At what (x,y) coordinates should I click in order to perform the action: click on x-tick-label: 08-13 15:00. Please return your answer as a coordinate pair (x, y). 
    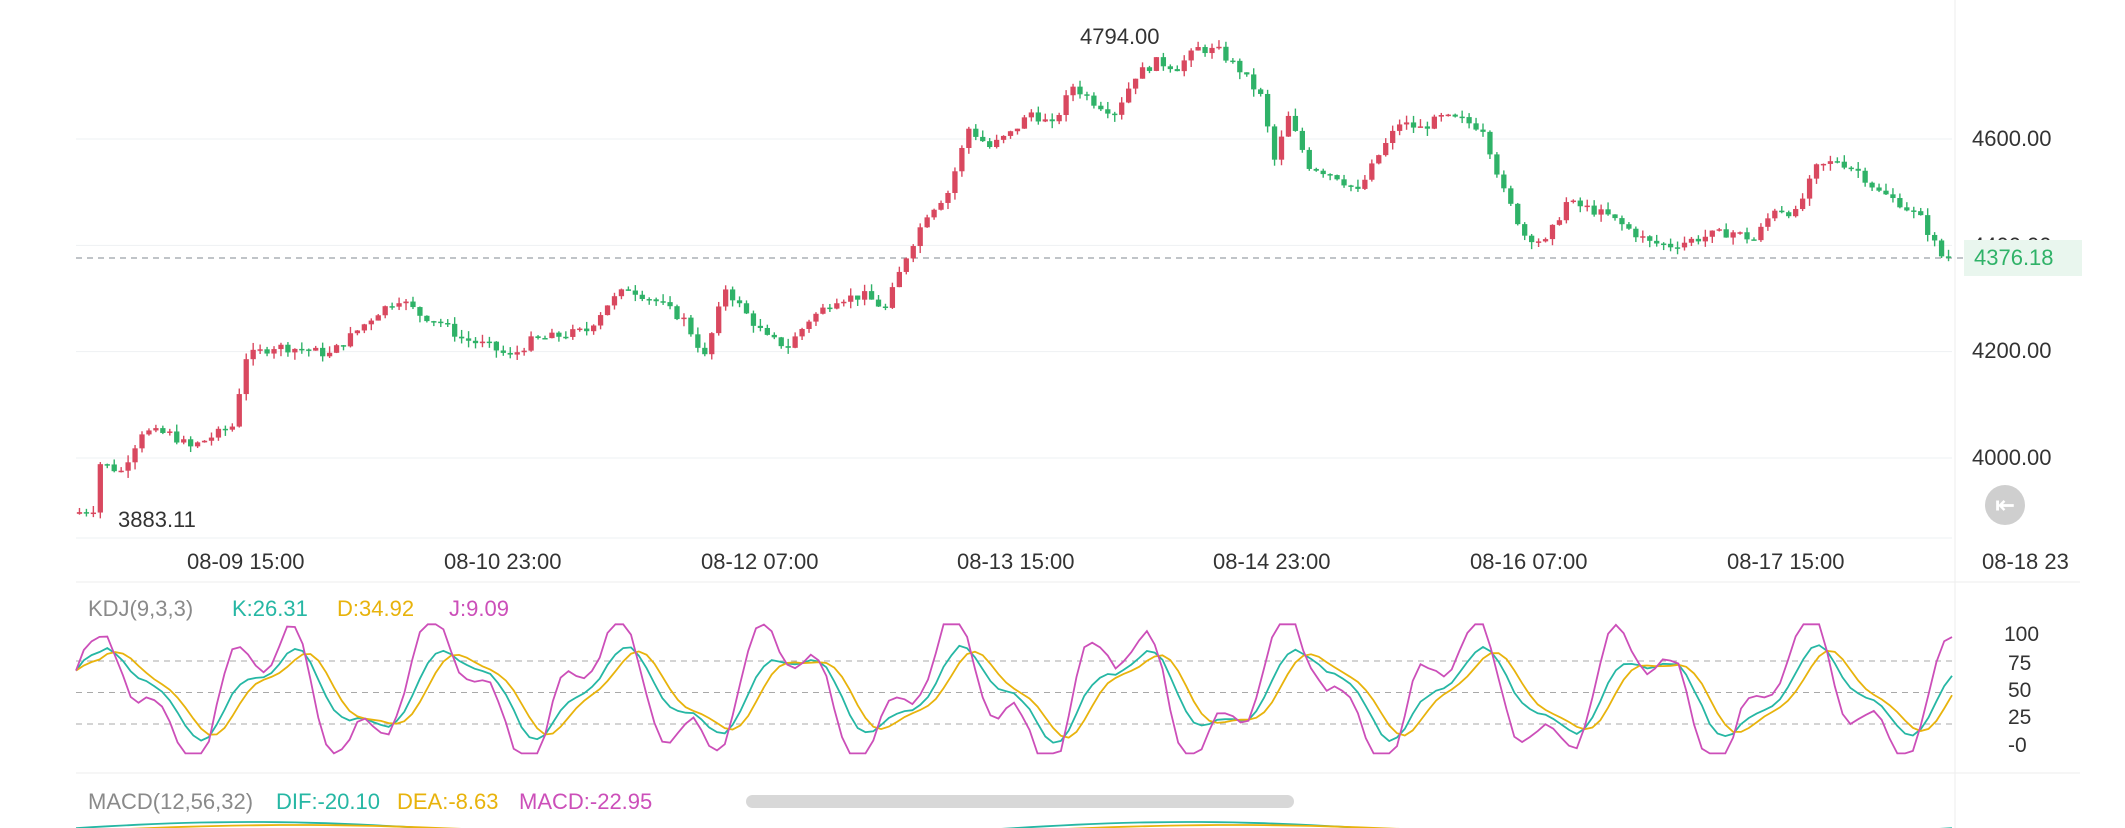
    Looking at the image, I should click on (1015, 561).